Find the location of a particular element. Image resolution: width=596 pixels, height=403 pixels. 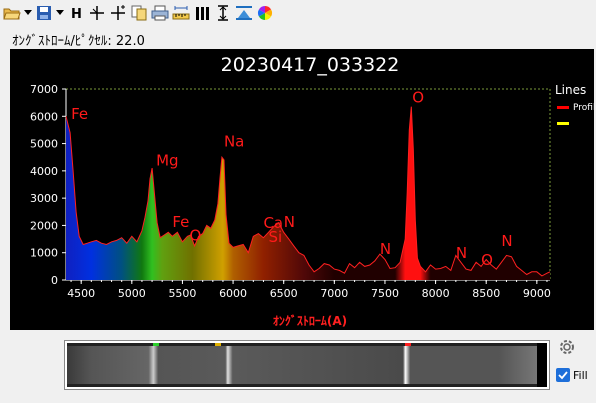

legend-entry-label: Profile is located at coordinates (583, 108).